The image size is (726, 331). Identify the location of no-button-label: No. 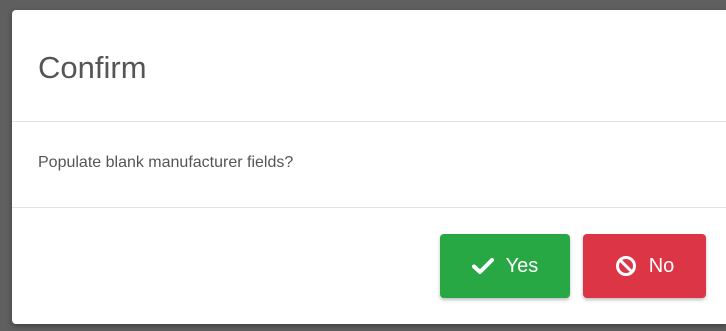
(661, 265).